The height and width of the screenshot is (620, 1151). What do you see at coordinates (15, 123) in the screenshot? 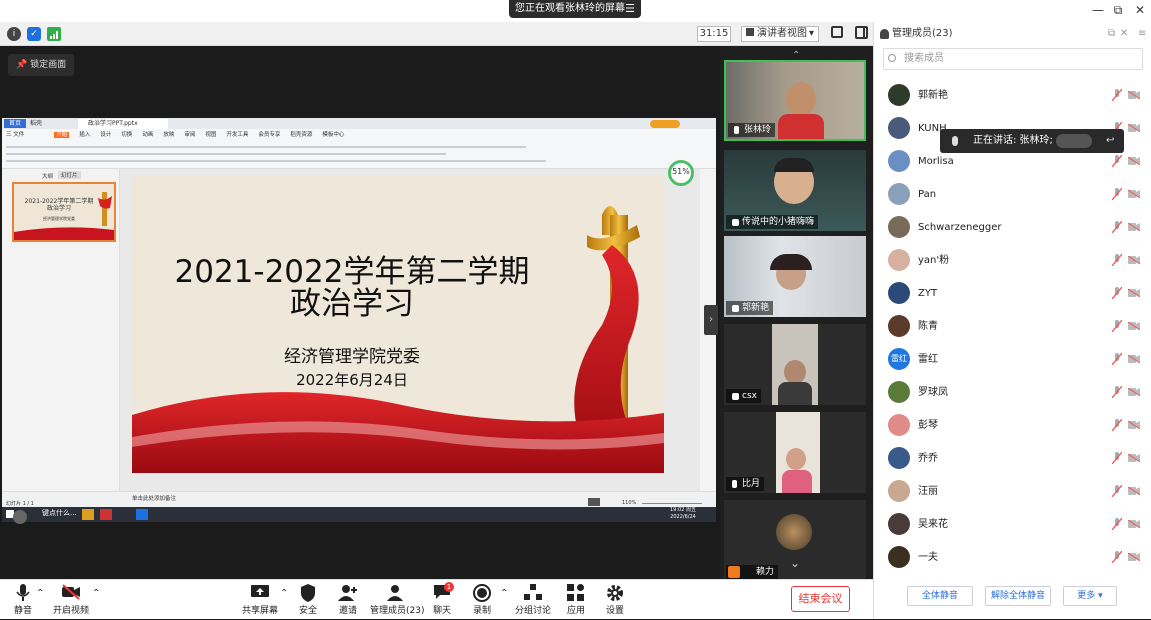
I see `ppt-tab-home: 首页` at bounding box center [15, 123].